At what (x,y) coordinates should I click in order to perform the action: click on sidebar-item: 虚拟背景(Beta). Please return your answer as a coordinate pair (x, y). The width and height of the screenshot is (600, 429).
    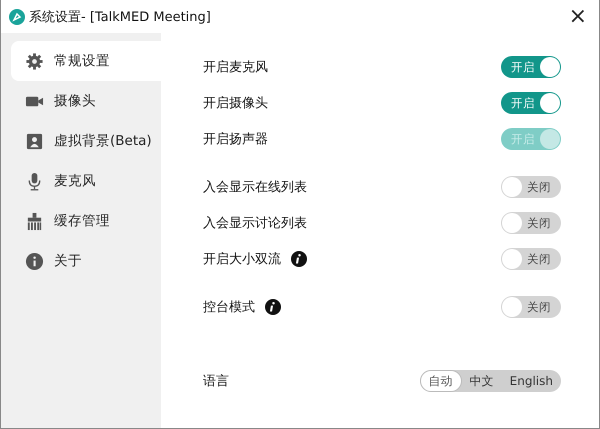
    Looking at the image, I should click on (86, 141).